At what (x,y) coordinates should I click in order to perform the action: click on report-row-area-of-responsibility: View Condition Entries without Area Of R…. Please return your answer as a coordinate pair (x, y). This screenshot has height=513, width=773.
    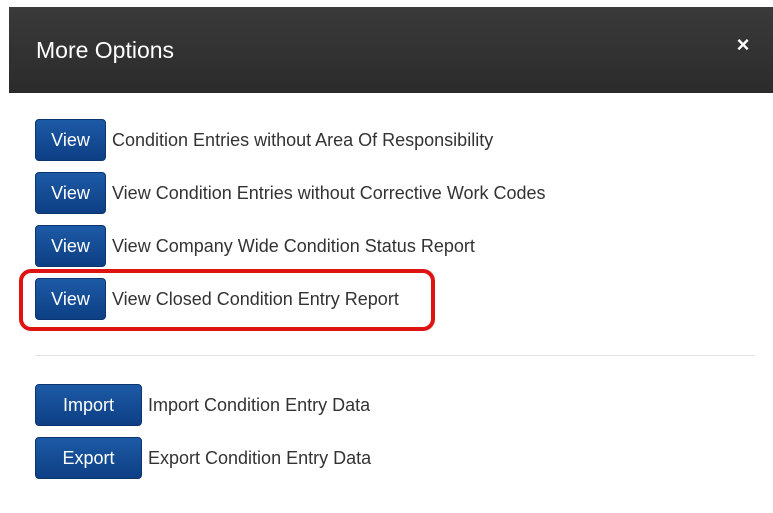
    Looking at the image, I should click on (264, 140).